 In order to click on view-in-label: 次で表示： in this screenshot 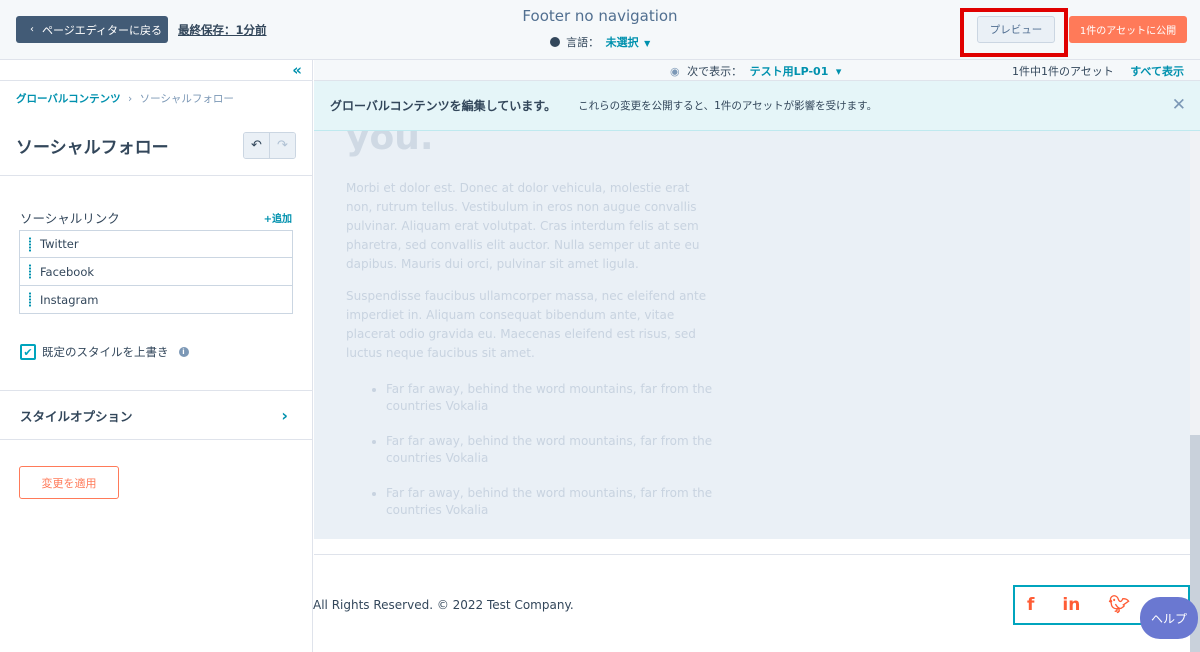, I will do `click(715, 71)`.